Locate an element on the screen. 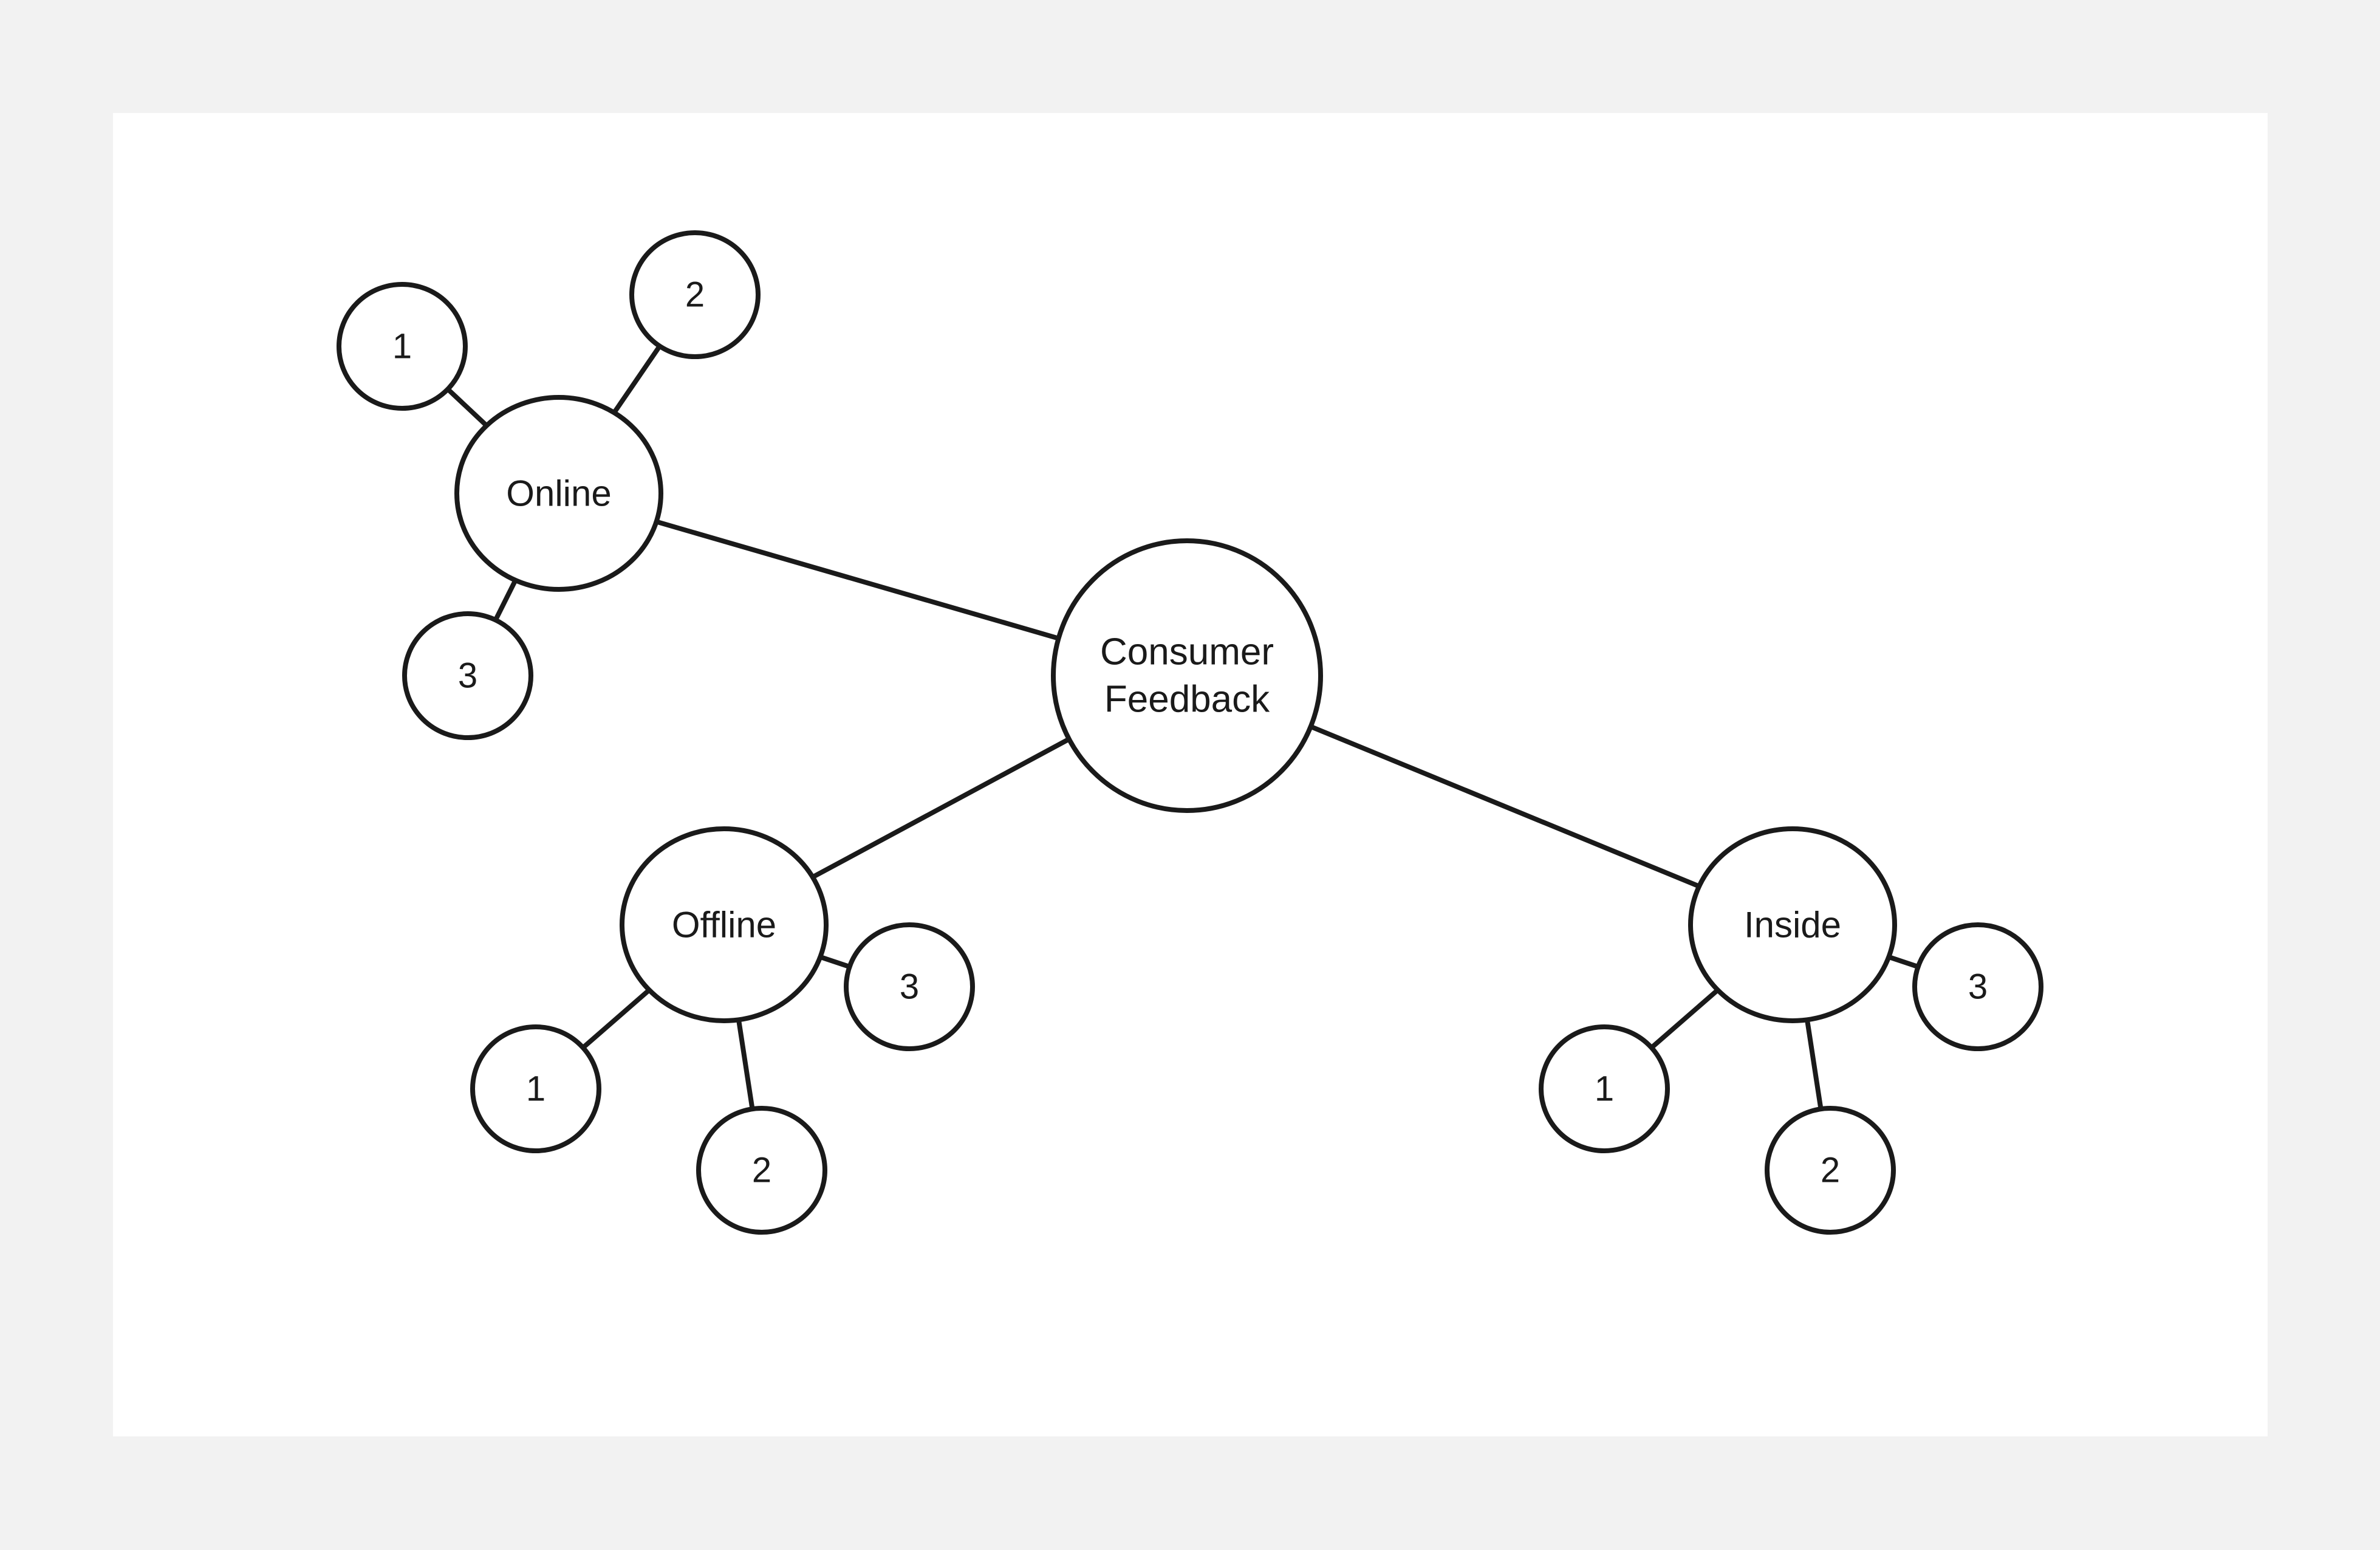 The width and height of the screenshot is (2380, 1550). node-inside-3: 3 is located at coordinates (1977, 986).